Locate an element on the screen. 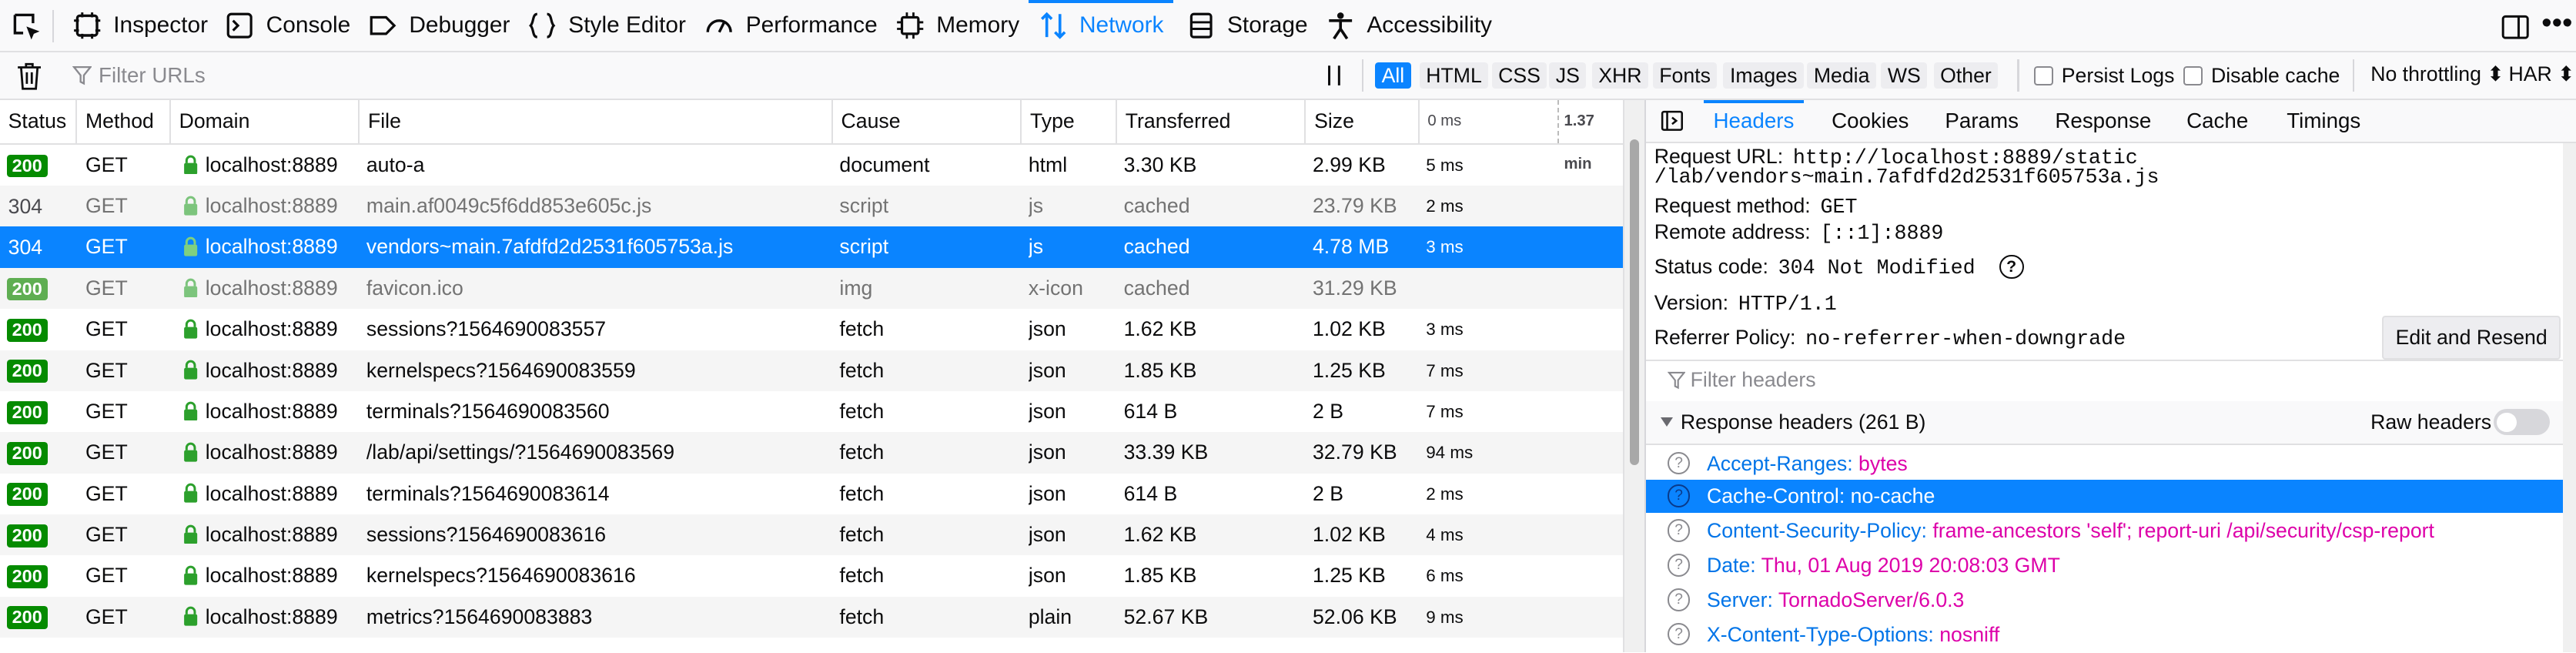 The image size is (2576, 653). tab-inspector: Inspector is located at coordinates (140, 25).